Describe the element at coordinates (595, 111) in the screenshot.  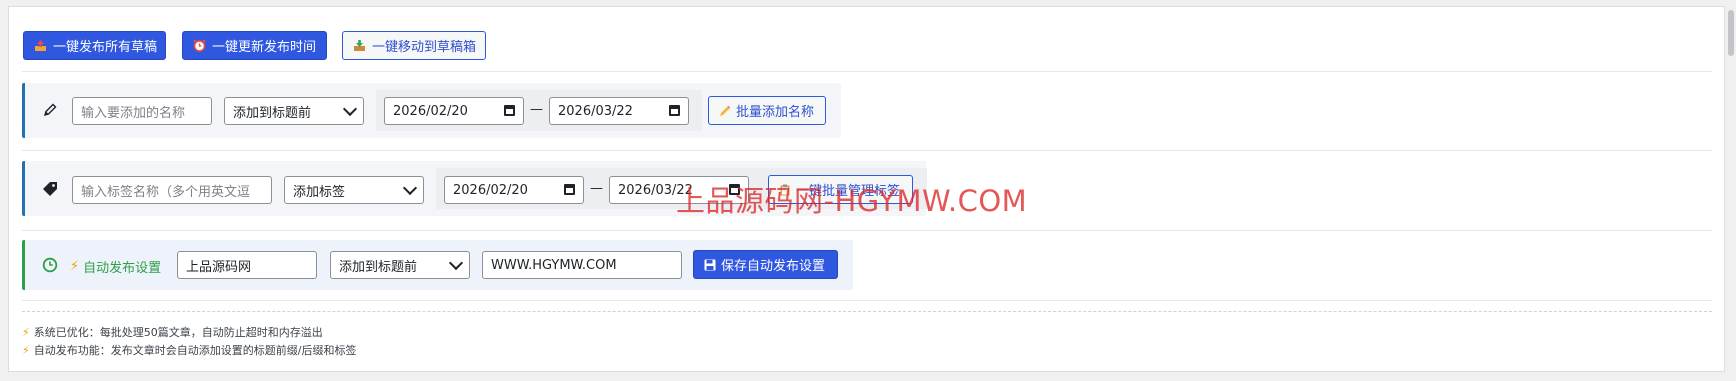
I see `name-date-end-value: 2026/03/22` at that location.